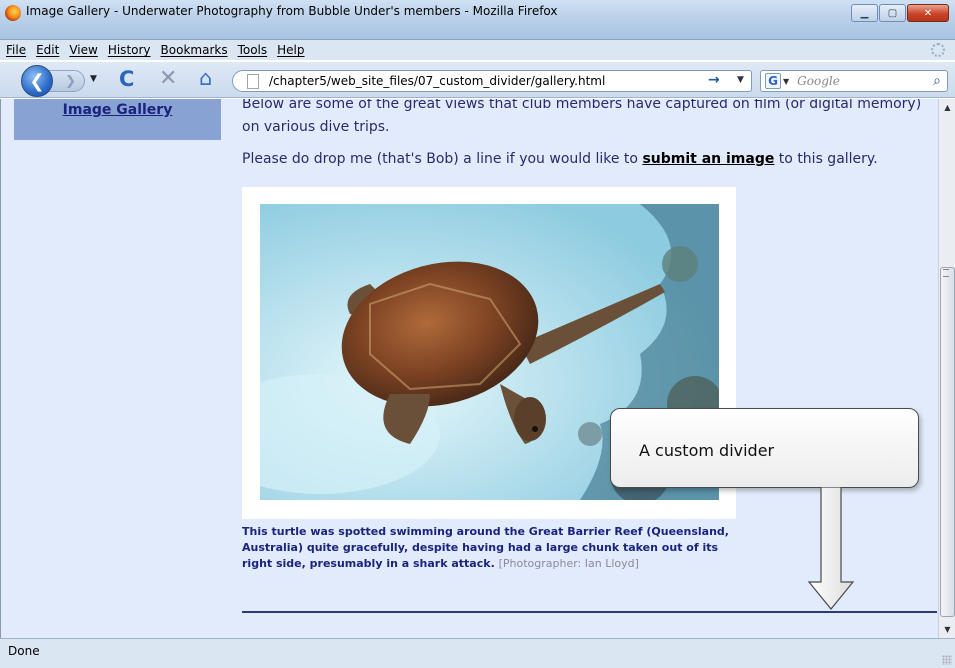 The height and width of the screenshot is (668, 955). Describe the element at coordinates (129, 50) in the screenshot. I see `menu-history: History` at that location.